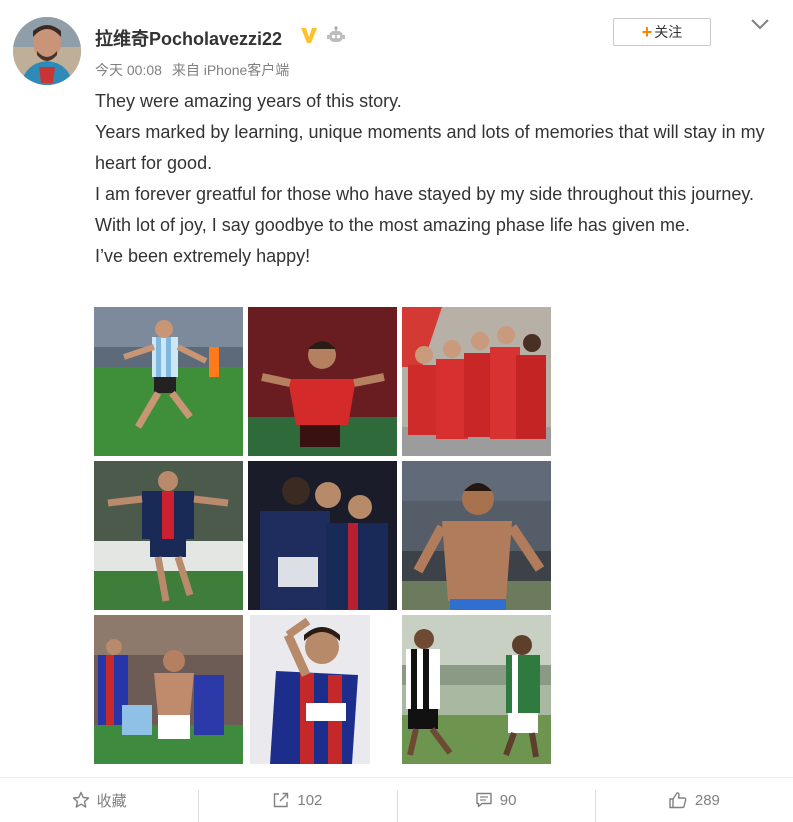  I want to click on star-icon, so click(80, 799).